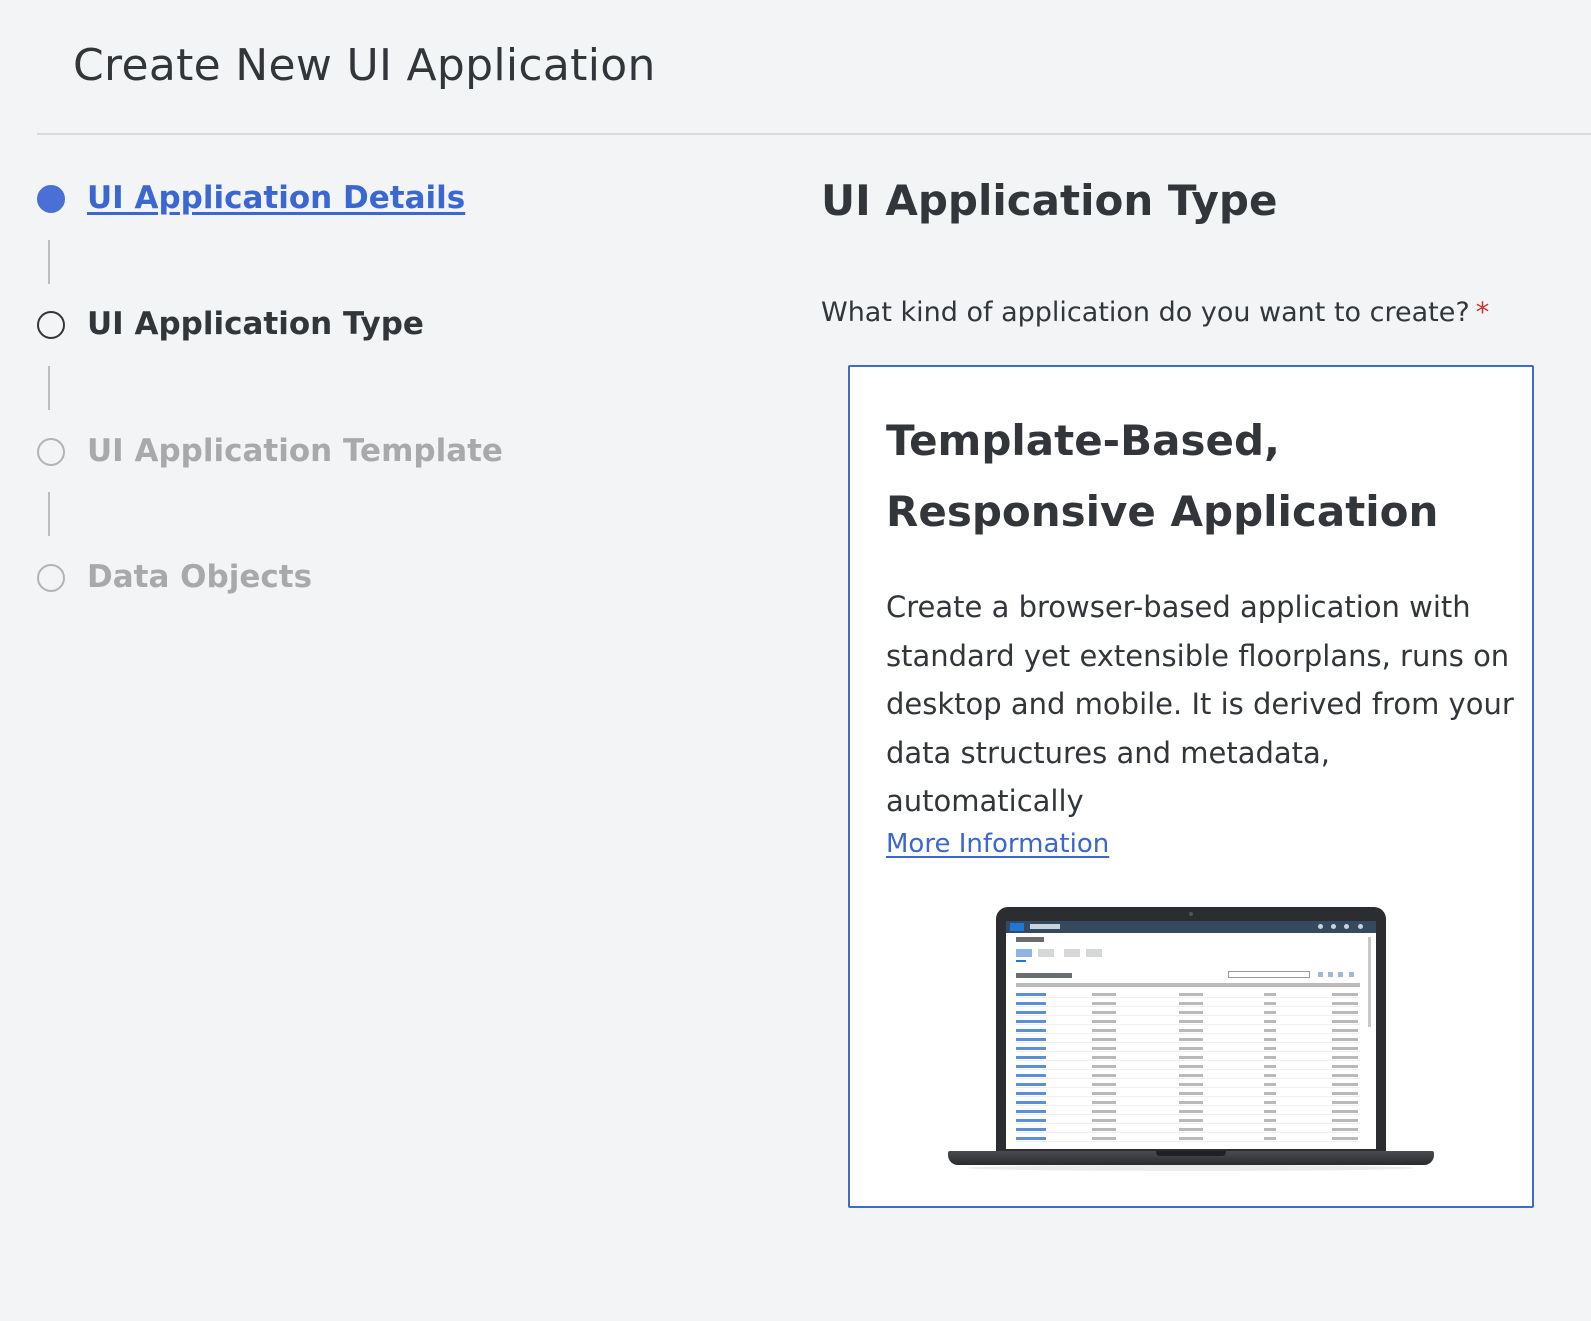  I want to click on wizard-step-label: Data Objects, so click(200, 577).